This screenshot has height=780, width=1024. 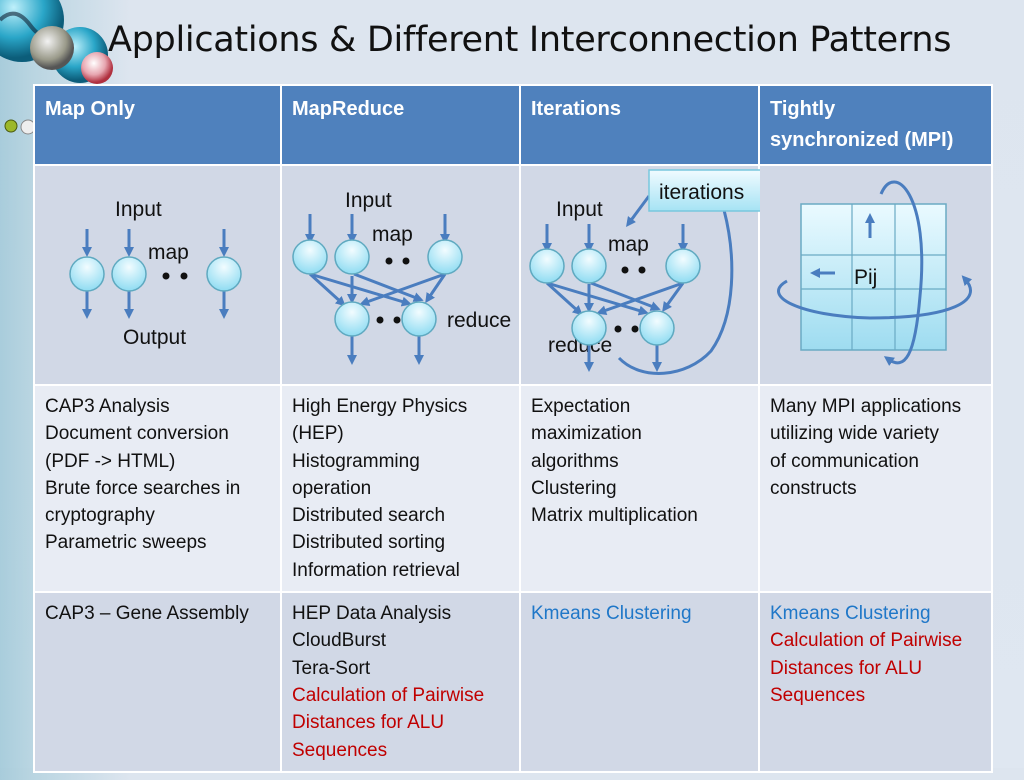 I want to click on cell-line: (PDF -> HTML), so click(x=110, y=461).